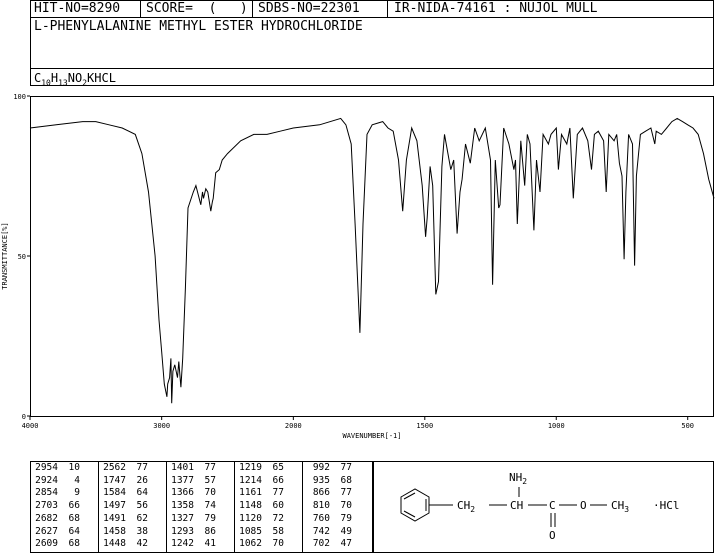 Image resolution: width=715 pixels, height=553 pixels. What do you see at coordinates (328, 532) in the screenshot?
I see `peak-row: 742 49` at bounding box center [328, 532].